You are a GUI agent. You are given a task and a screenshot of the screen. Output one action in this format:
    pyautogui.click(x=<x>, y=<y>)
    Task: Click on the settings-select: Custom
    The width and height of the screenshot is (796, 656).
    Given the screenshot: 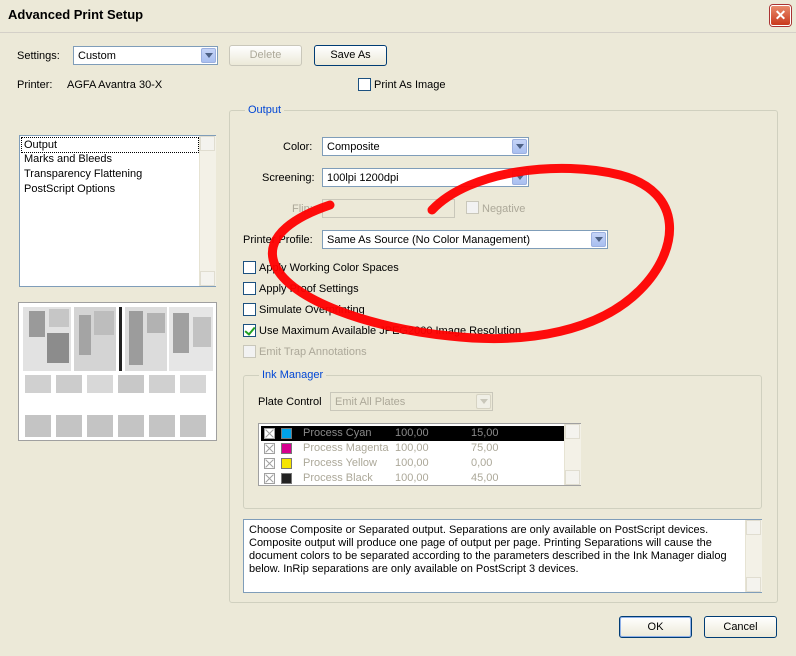 What is the action you would take?
    pyautogui.click(x=145, y=55)
    